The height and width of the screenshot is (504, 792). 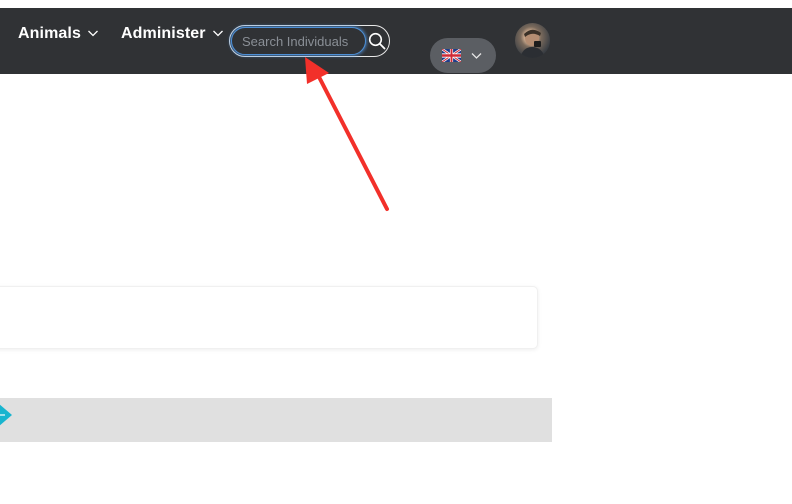 What do you see at coordinates (298, 41) in the screenshot?
I see `search-individuals-input` at bounding box center [298, 41].